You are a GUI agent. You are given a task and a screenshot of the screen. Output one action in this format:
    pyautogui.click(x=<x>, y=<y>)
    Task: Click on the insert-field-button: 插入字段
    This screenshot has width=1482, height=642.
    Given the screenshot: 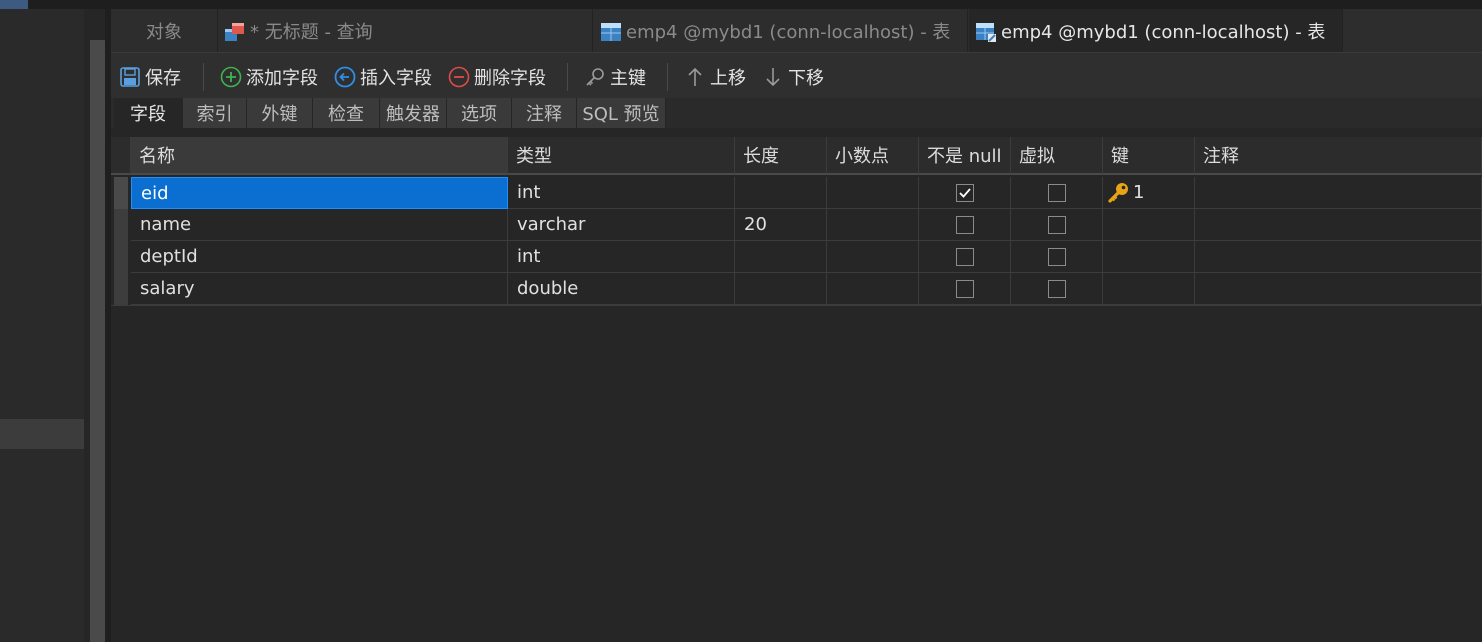 What is the action you would take?
    pyautogui.click(x=383, y=77)
    